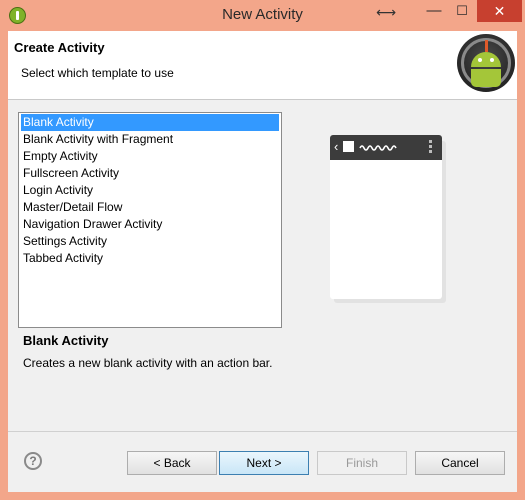  Describe the element at coordinates (150, 190) in the screenshot. I see `template-list-item: Login Activity` at that location.